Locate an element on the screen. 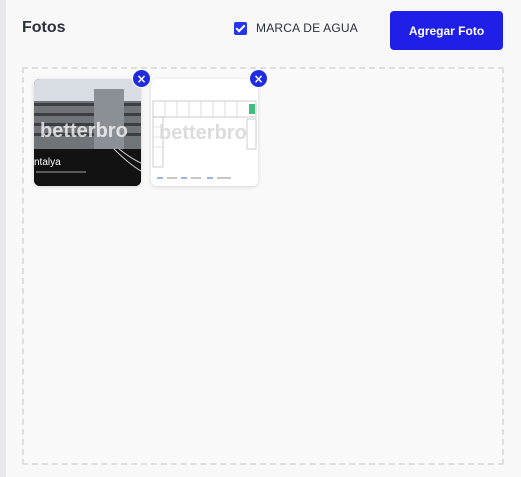  add-photo-button: Agregar Foto is located at coordinates (446, 30).